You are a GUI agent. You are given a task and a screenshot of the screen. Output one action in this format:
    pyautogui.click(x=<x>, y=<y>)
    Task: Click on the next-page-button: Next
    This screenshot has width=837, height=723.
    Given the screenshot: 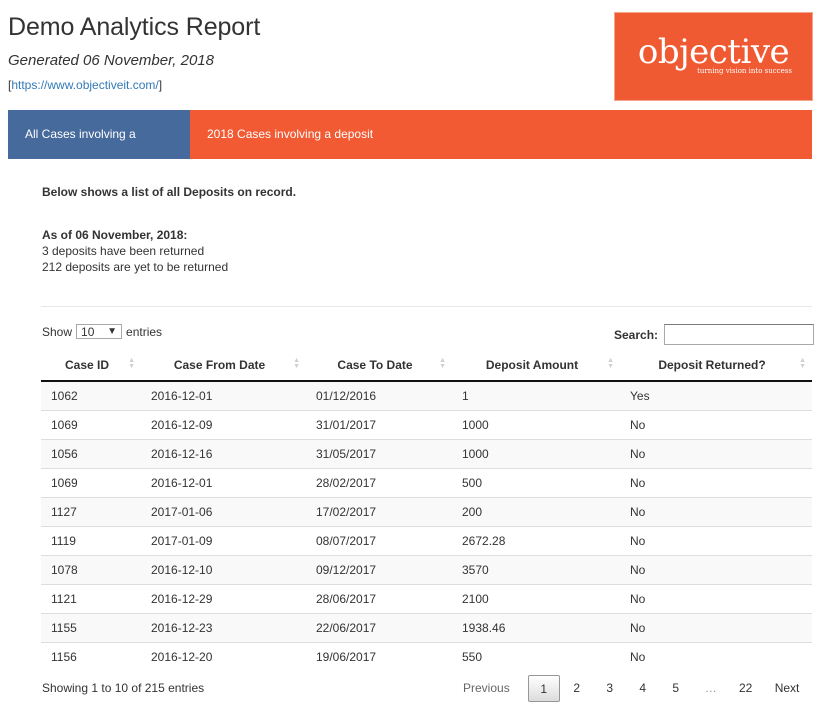 What is the action you would take?
    pyautogui.click(x=787, y=688)
    